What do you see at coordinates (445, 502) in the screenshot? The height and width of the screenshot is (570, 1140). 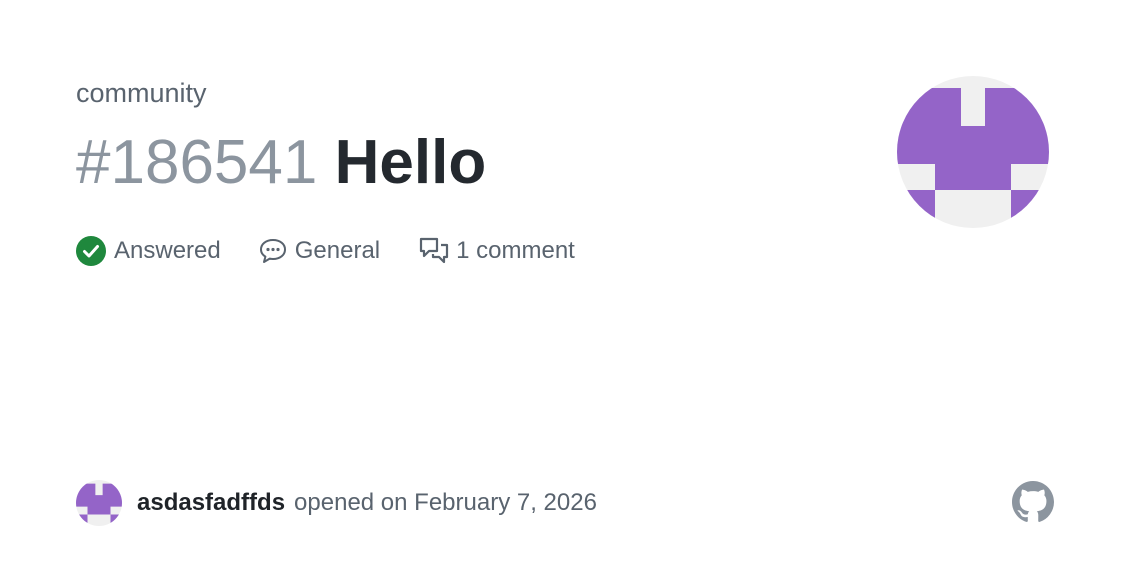 I see `opened-date: opened on February 7, 2026` at bounding box center [445, 502].